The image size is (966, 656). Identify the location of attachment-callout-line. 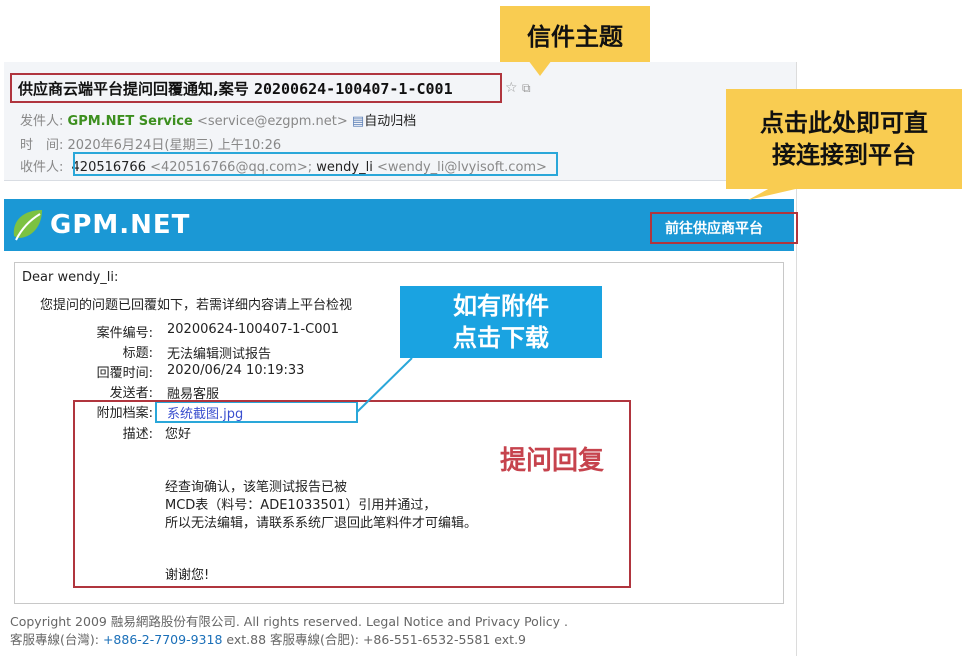
(384, 385).